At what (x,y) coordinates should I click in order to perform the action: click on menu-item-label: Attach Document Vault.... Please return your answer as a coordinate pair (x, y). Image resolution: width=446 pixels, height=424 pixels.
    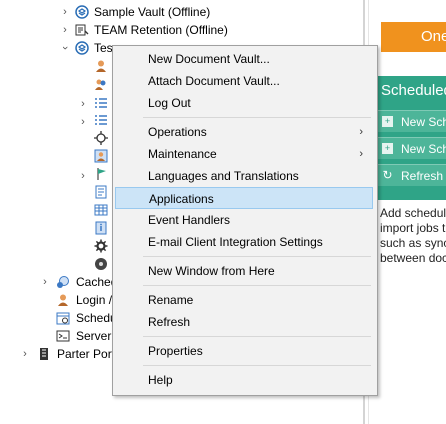
    Looking at the image, I should click on (214, 81).